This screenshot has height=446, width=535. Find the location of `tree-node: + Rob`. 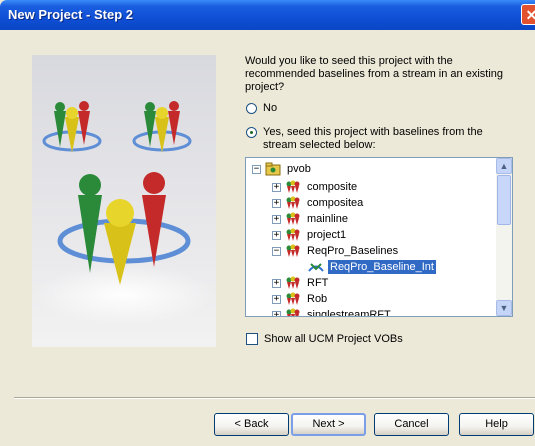

tree-node: + Rob is located at coordinates (300, 299).